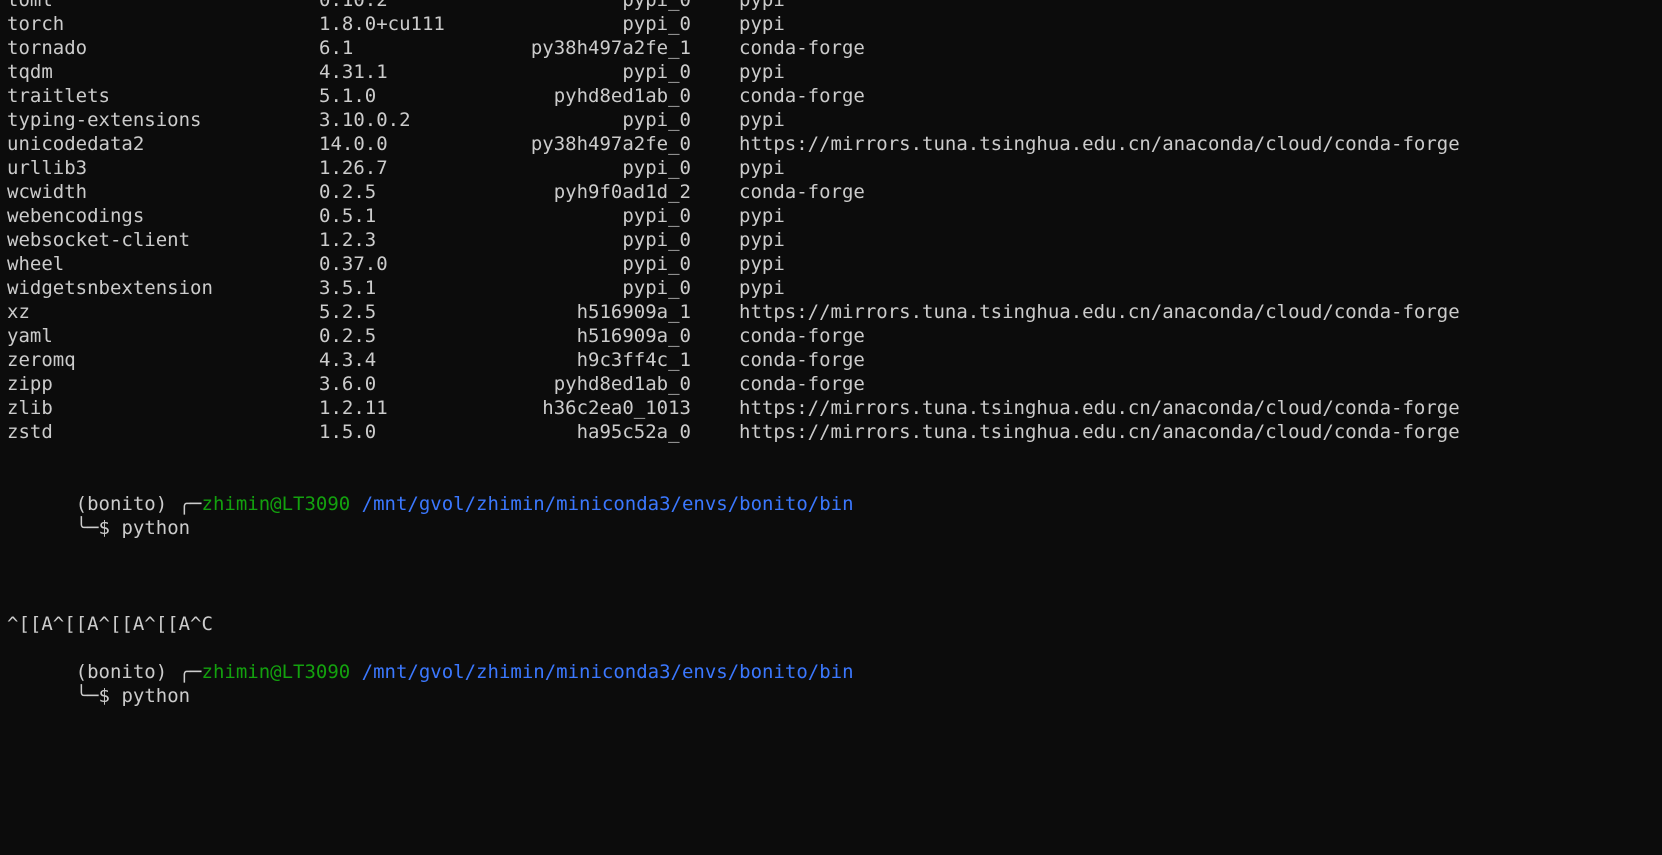  I want to click on user-host: zhimin@LT3090, so click(276, 672).